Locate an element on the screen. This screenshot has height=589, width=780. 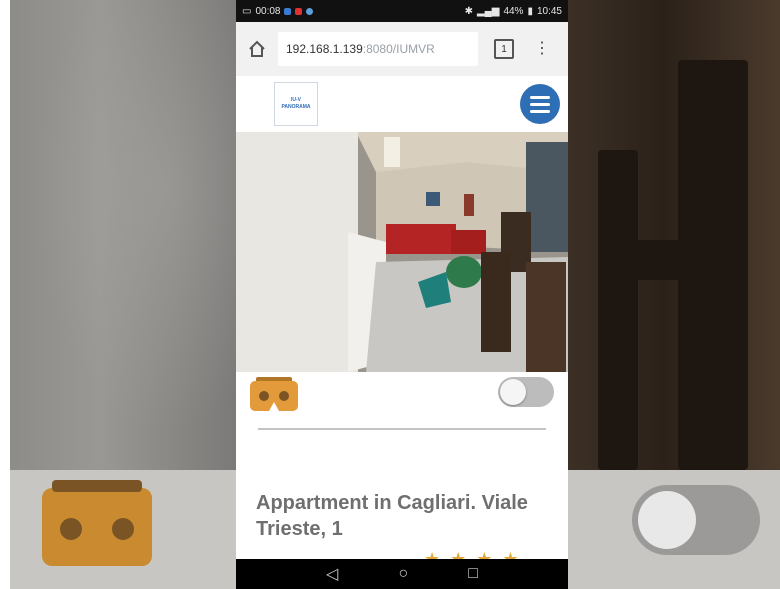
battery-percent: 44% is located at coordinates (513, 11).